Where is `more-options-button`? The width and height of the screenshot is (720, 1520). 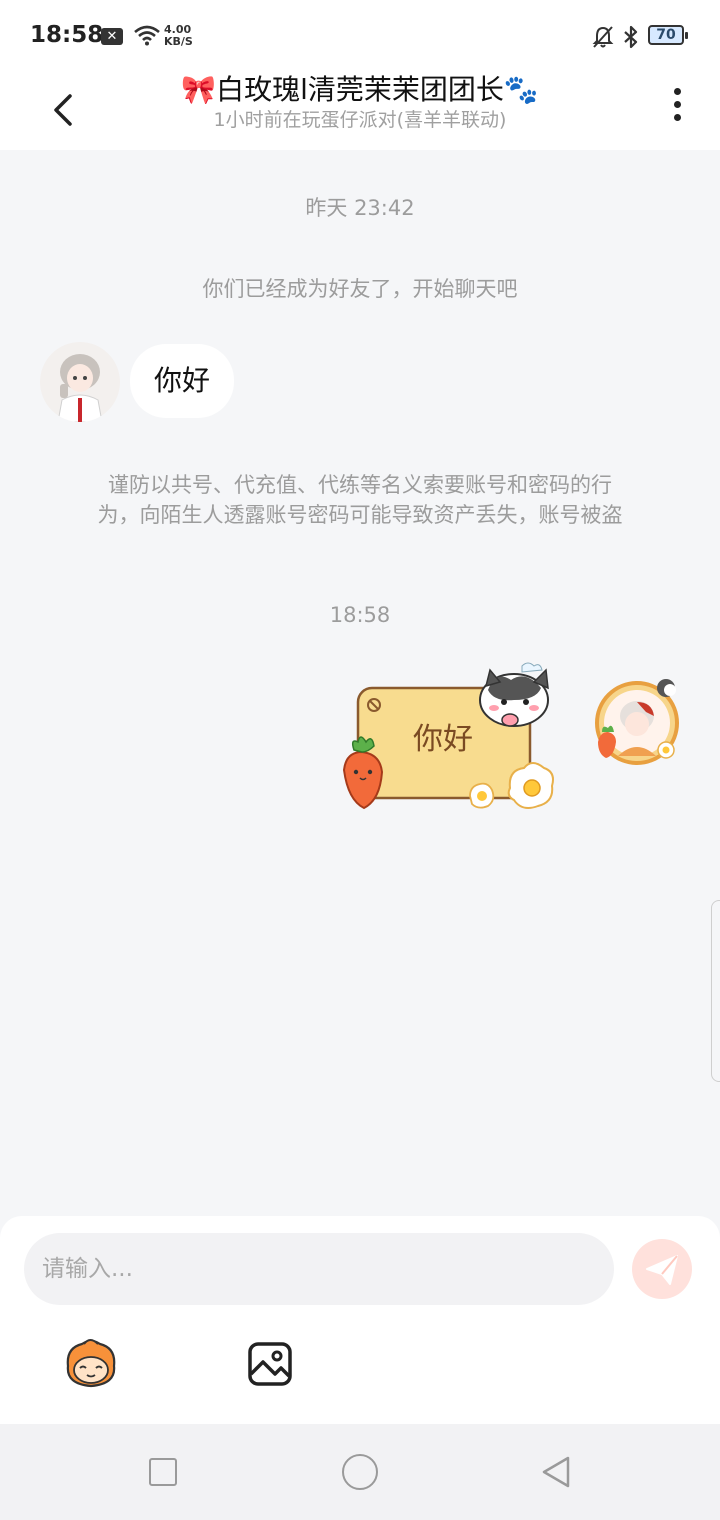
more-options-button is located at coordinates (677, 110).